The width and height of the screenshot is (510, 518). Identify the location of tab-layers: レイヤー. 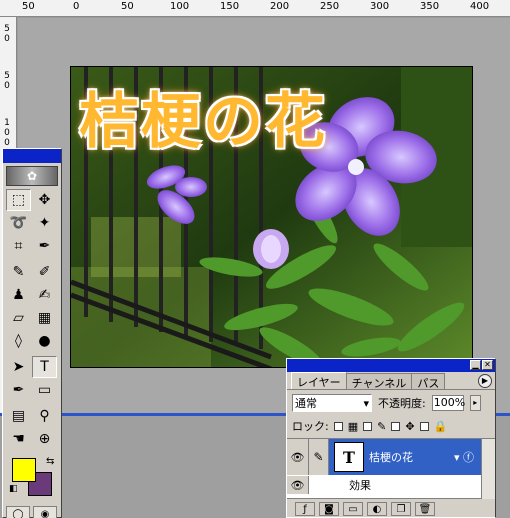
(319, 380).